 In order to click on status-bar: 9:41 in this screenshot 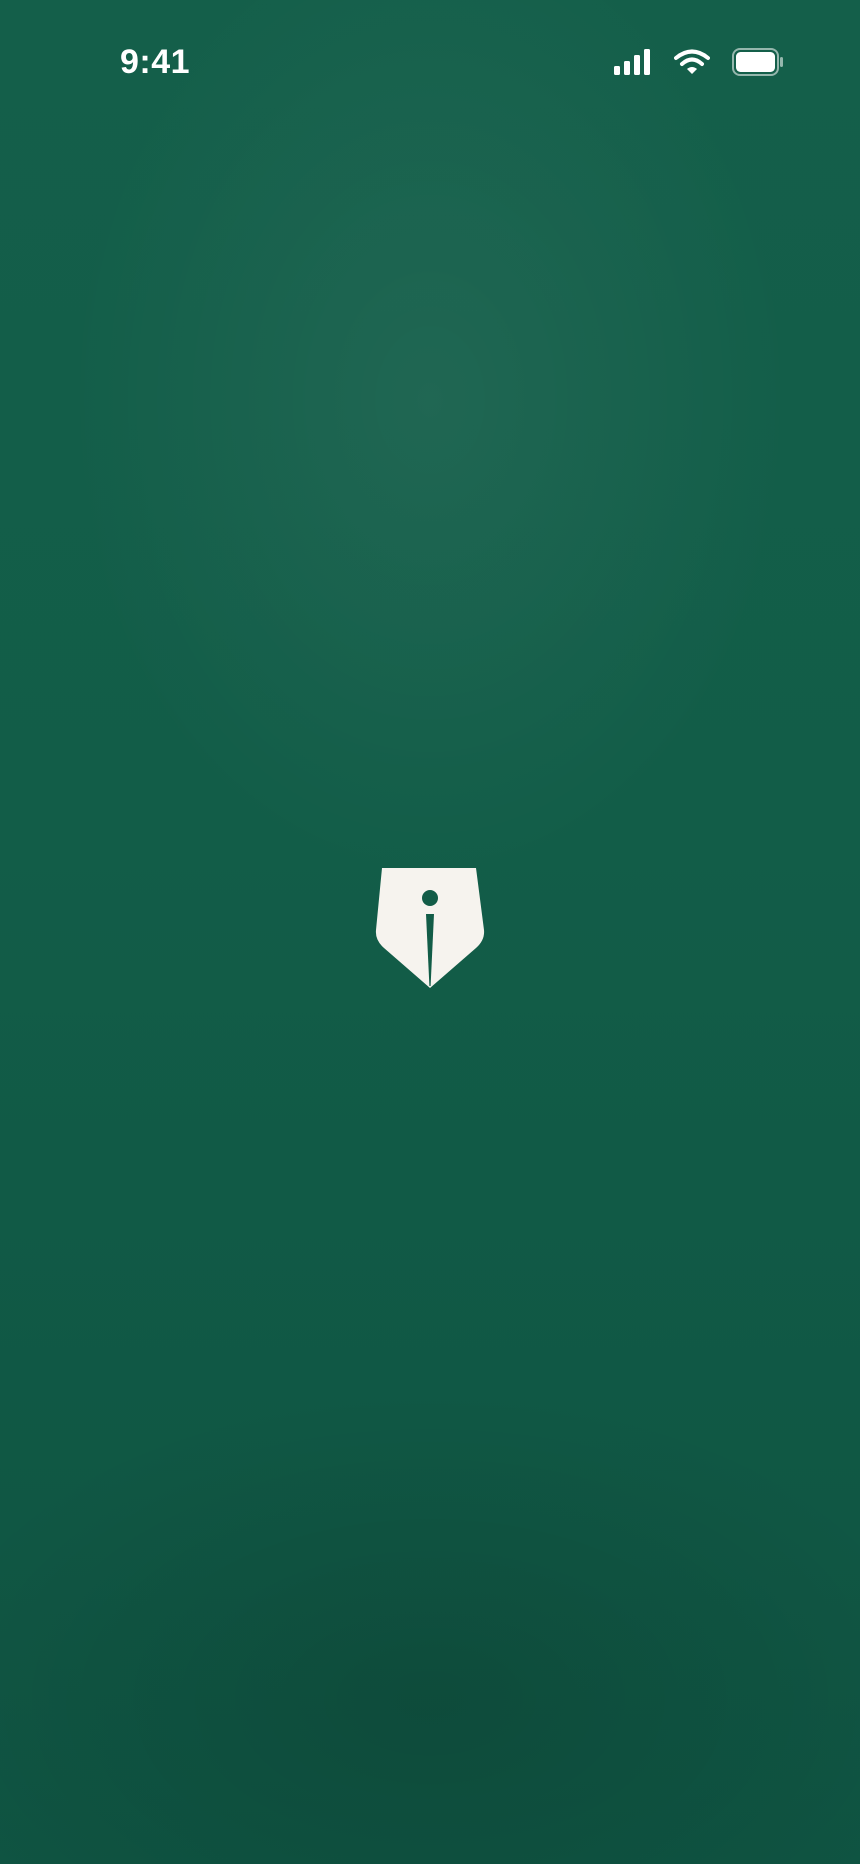, I will do `click(430, 62)`.